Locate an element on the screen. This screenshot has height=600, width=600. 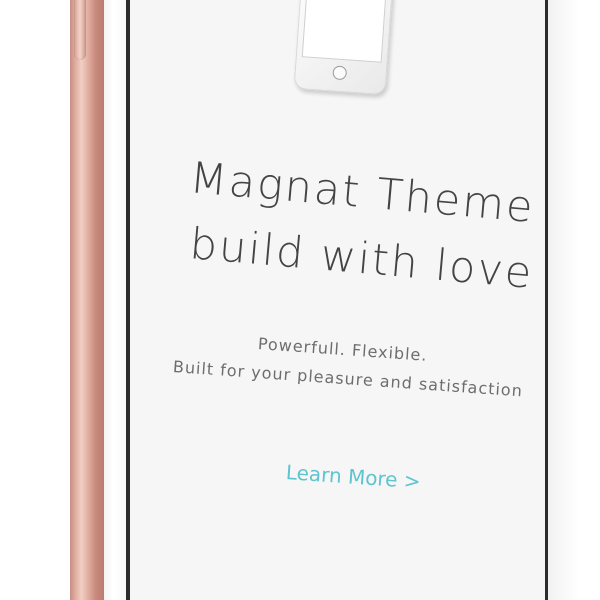
hero-title-line1: Magnat Theme is located at coordinates (362, 193).